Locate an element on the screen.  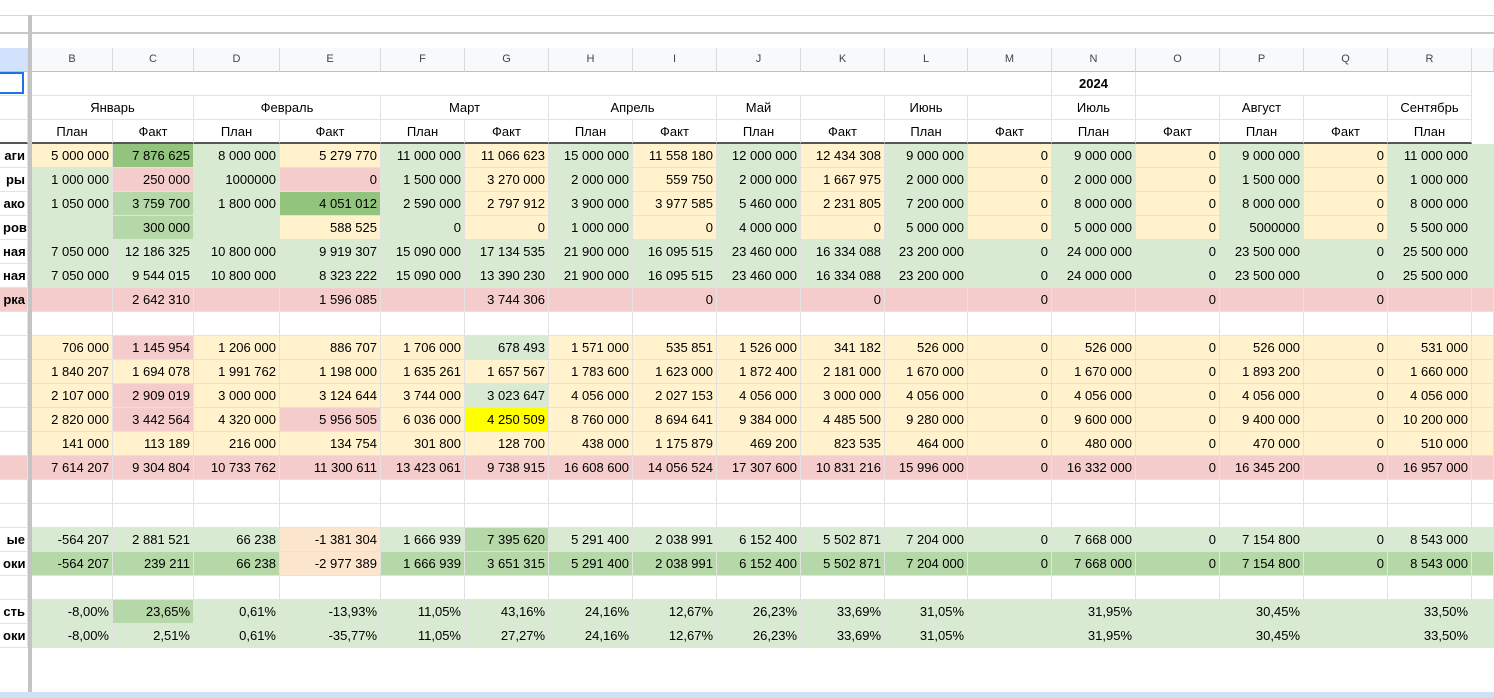
table-cell: 678 493 is located at coordinates (507, 348).